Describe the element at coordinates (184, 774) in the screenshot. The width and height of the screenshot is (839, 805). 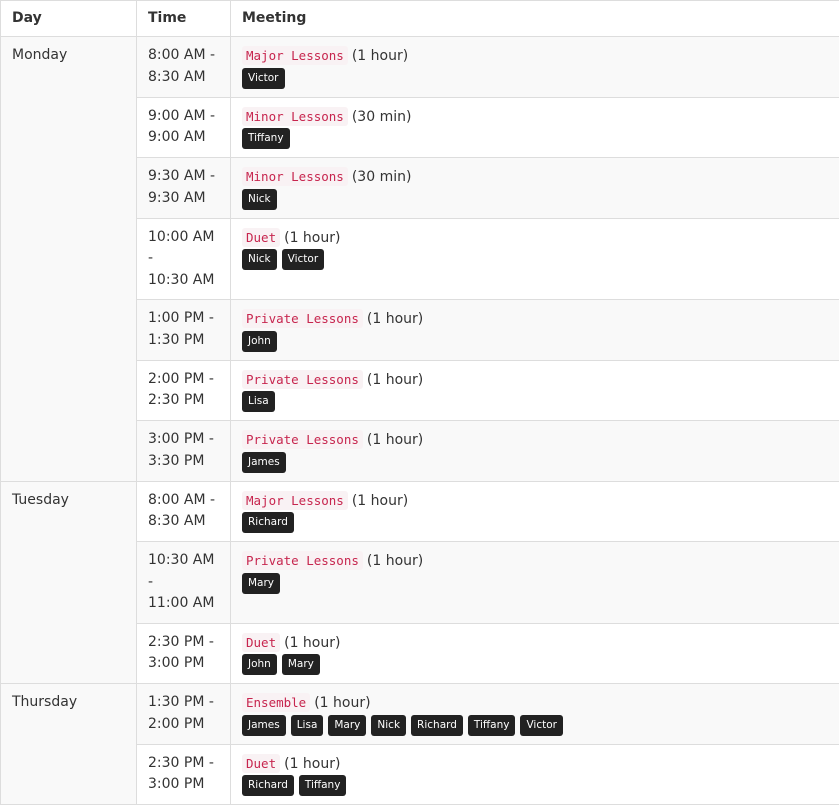
I see `time-cell: 2:30 PM -3:00 PM` at that location.